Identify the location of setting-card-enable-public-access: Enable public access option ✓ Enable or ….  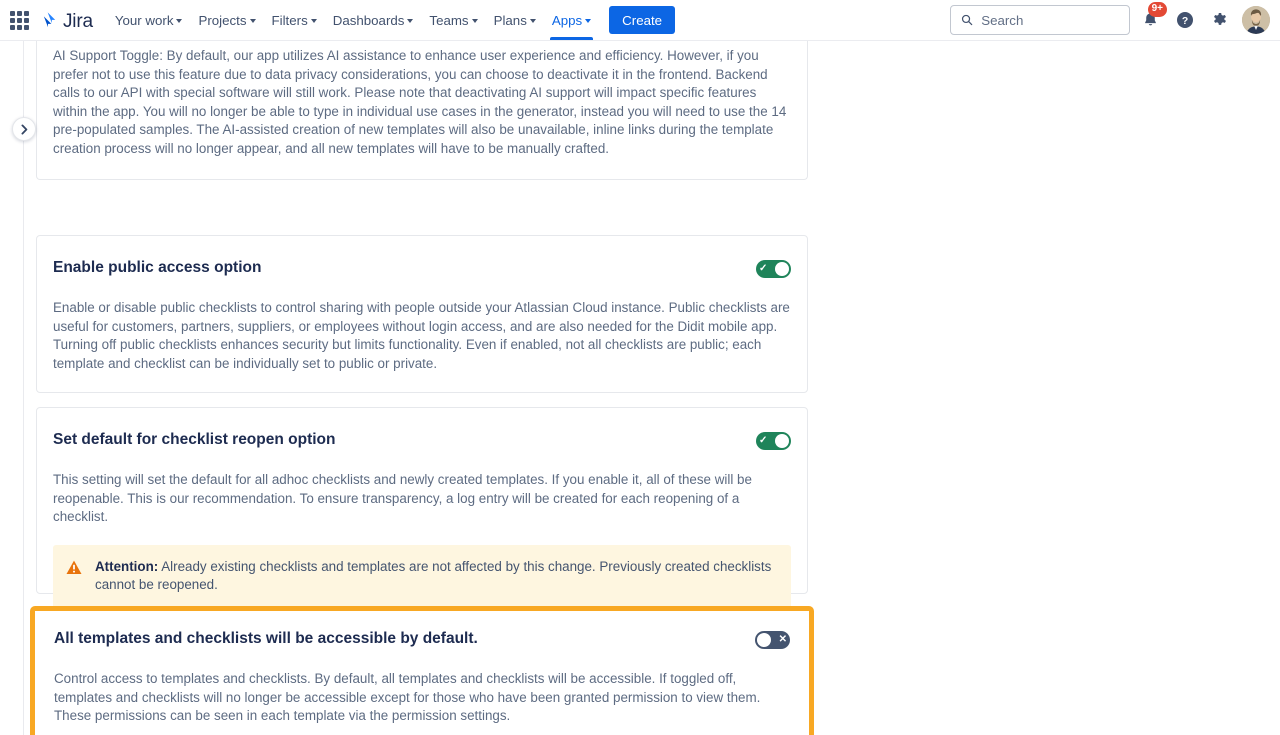
(422, 314).